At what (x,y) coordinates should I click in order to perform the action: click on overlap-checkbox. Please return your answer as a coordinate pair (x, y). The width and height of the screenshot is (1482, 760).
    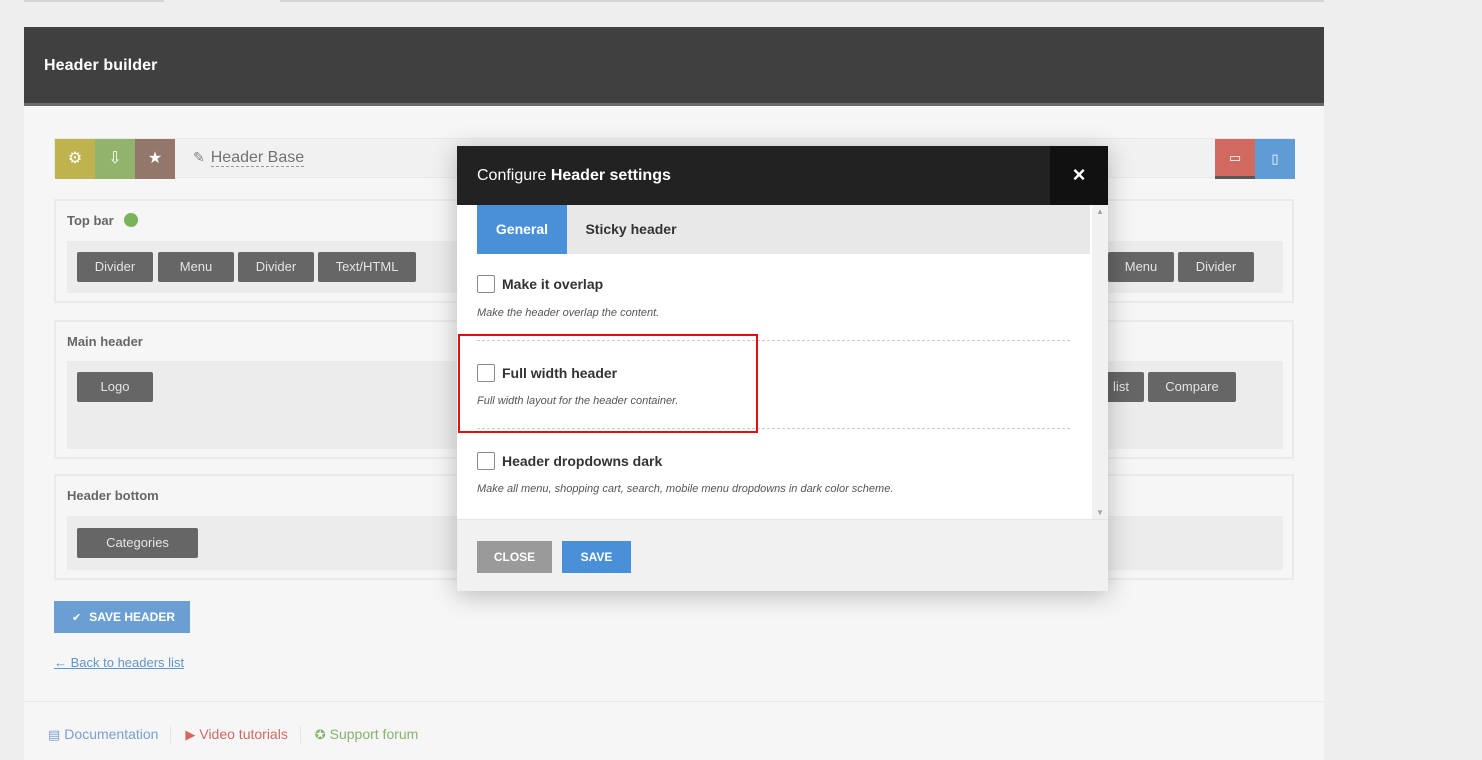
    Looking at the image, I should click on (486, 284).